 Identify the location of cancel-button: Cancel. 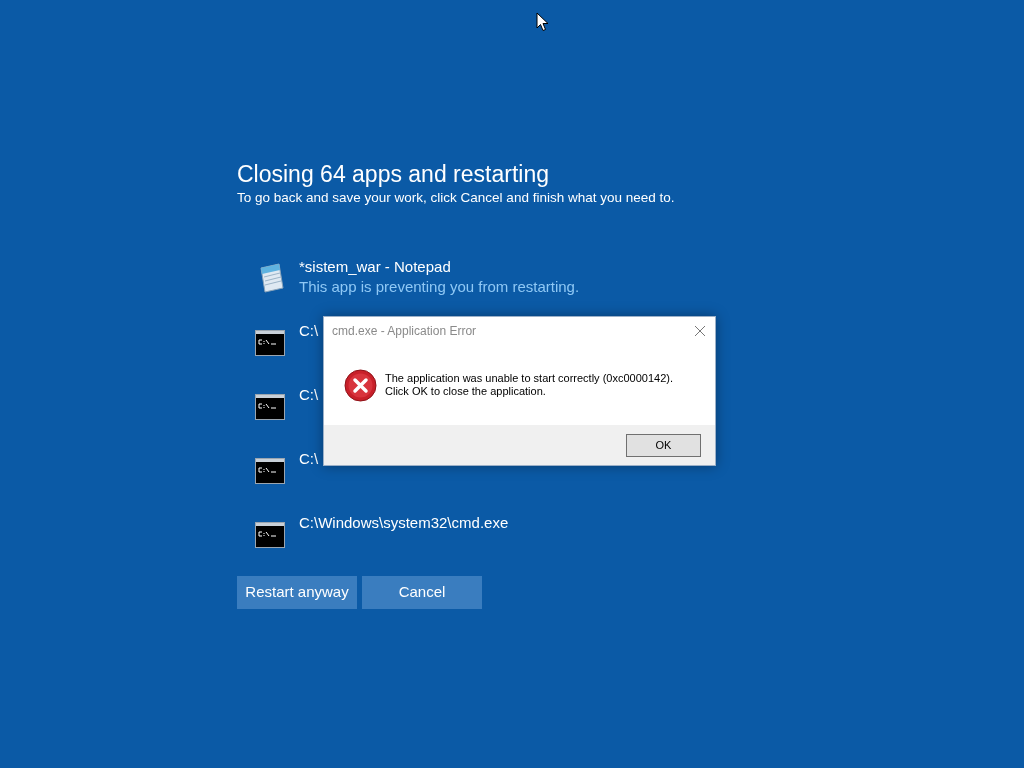
(422, 592).